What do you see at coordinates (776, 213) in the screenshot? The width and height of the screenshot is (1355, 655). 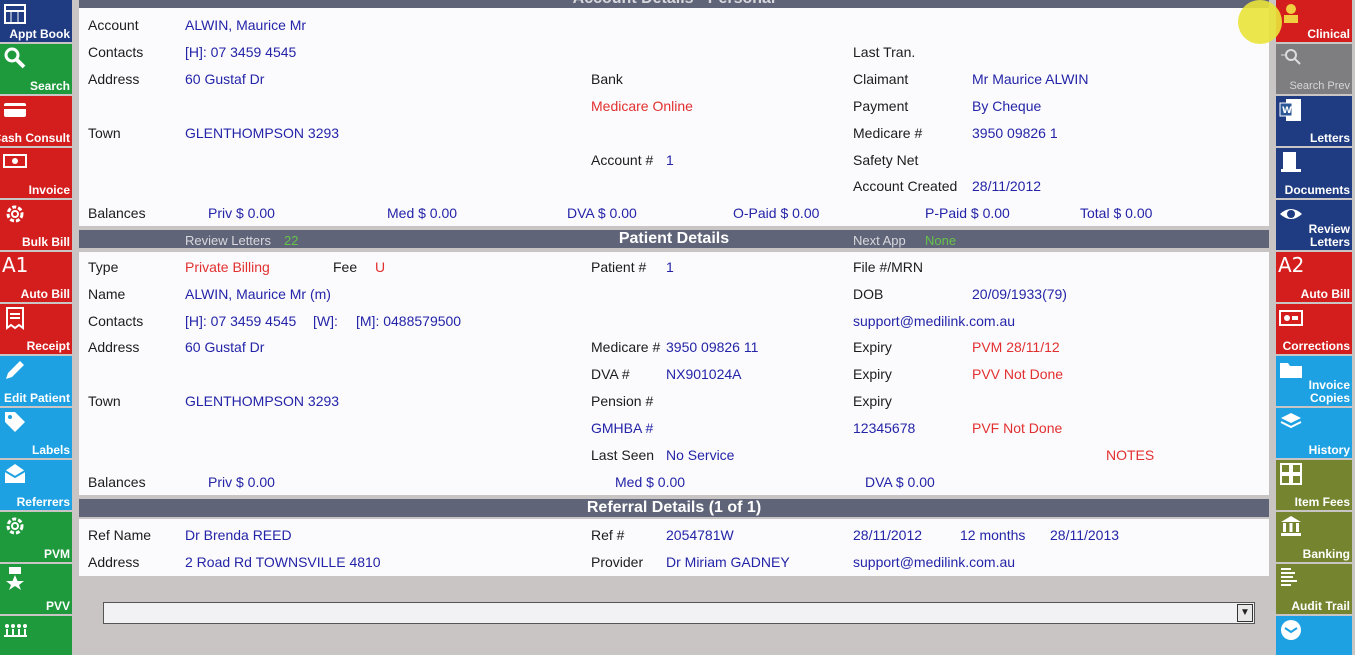 I see `account-opaid-balance: O-Paid $ 0.00` at bounding box center [776, 213].